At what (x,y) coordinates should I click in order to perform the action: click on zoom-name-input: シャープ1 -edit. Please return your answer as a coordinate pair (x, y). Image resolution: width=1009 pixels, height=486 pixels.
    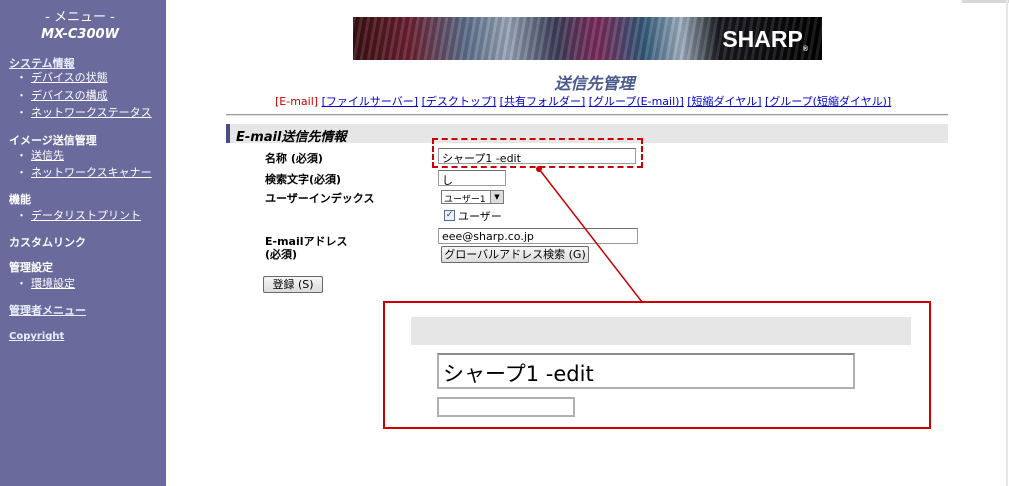
    Looking at the image, I should click on (646, 371).